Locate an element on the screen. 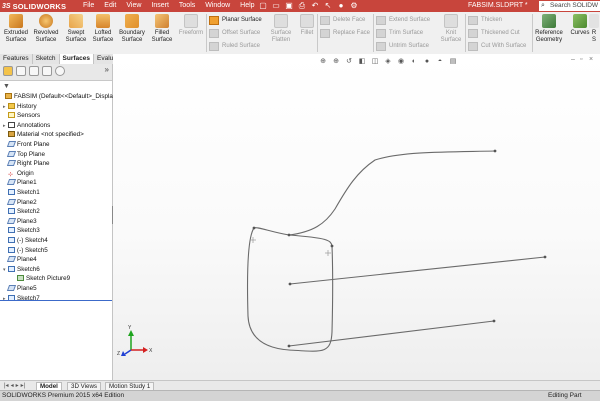  search-box: ⌕ Search SOLIDW is located at coordinates (569, 6).